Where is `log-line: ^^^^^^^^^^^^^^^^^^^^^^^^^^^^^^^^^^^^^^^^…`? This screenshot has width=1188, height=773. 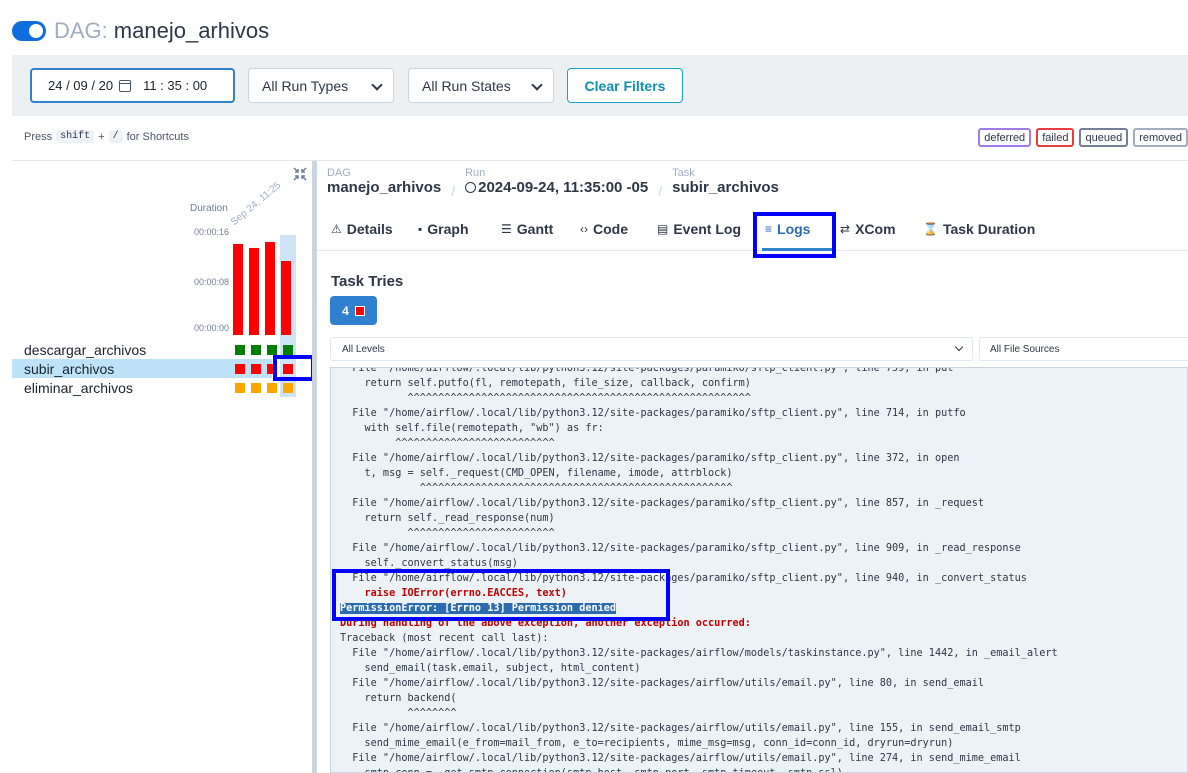 log-line: ^^^^^^^^^^^^^^^^^^^^^^^^^^^^^^^^^^^^^^^^… is located at coordinates (545, 398).